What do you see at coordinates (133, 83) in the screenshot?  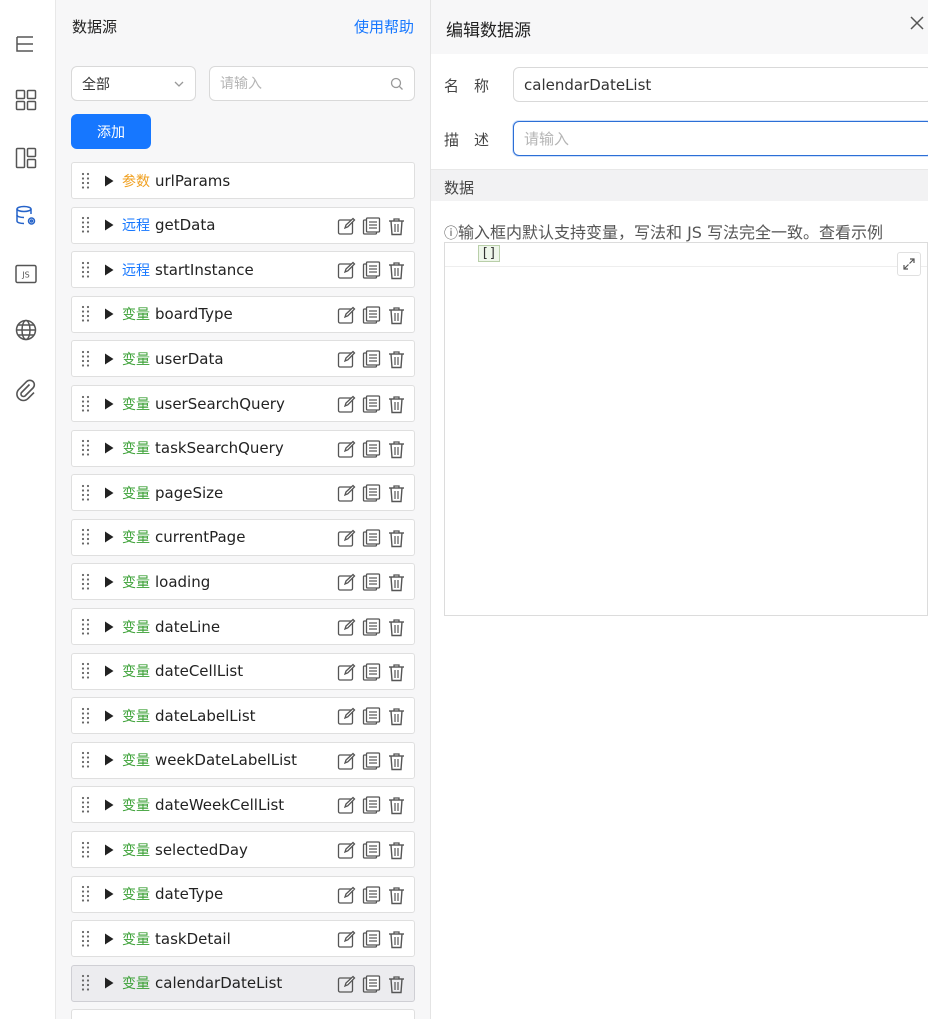 I see `type-filter-select: 全部` at bounding box center [133, 83].